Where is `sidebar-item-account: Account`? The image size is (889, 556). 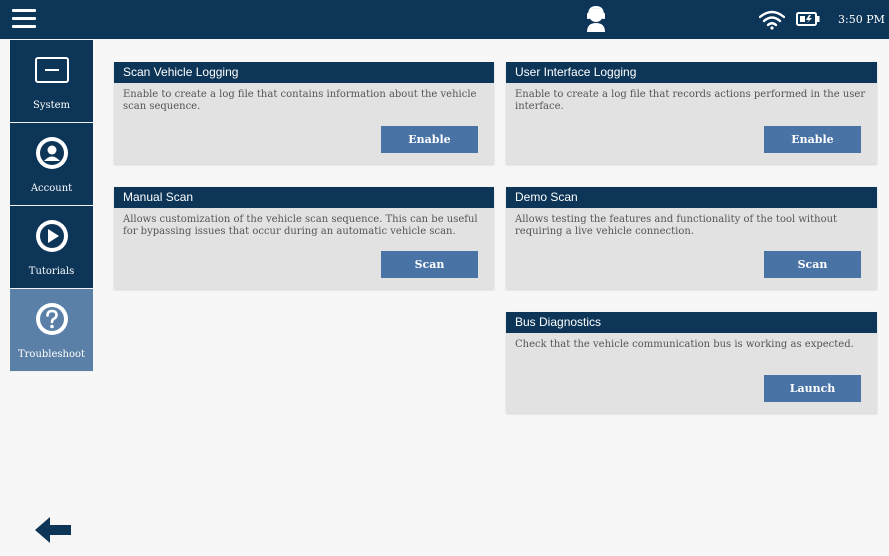 sidebar-item-account: Account is located at coordinates (51, 164).